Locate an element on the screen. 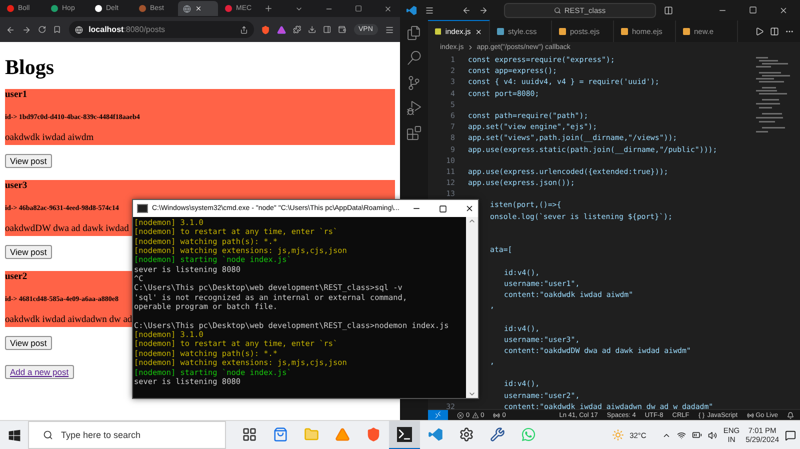  bell-icon is located at coordinates (790, 415).